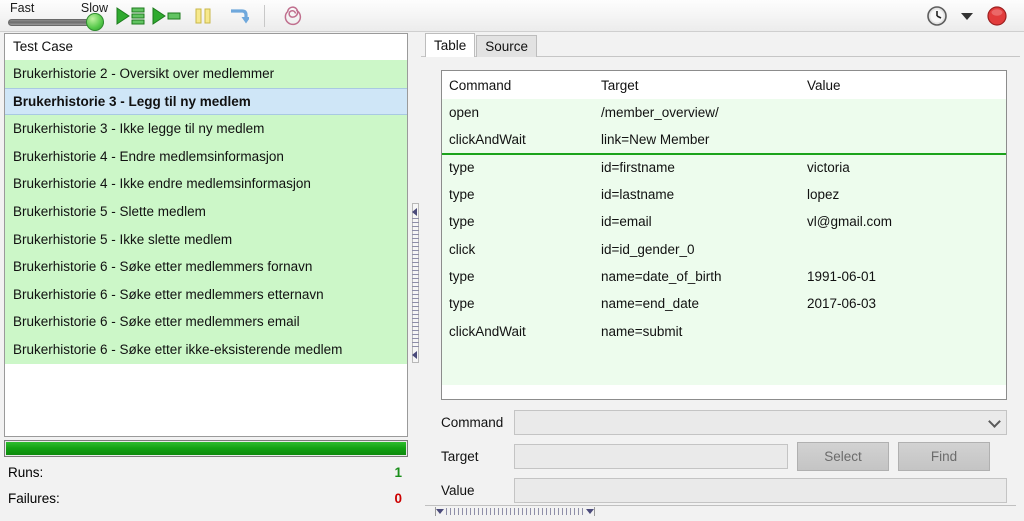 This screenshot has width=1024, height=521. I want to click on table-row: type id=firstname victoria, so click(724, 167).